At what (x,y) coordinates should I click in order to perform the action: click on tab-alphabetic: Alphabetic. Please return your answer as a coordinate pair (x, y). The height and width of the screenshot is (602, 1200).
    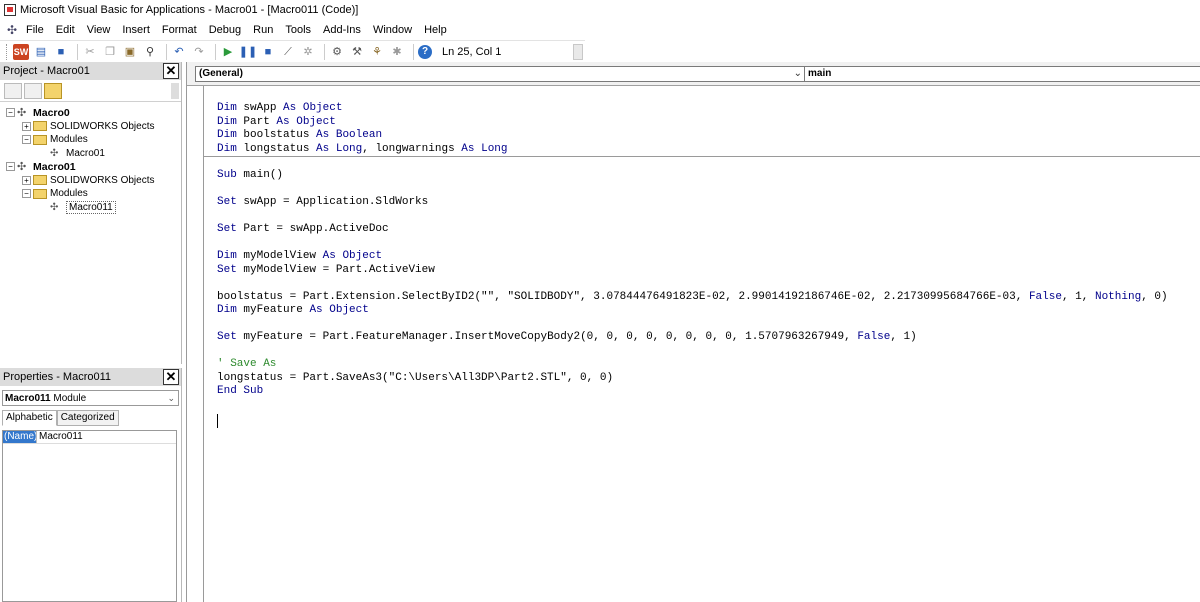
    Looking at the image, I should click on (29, 418).